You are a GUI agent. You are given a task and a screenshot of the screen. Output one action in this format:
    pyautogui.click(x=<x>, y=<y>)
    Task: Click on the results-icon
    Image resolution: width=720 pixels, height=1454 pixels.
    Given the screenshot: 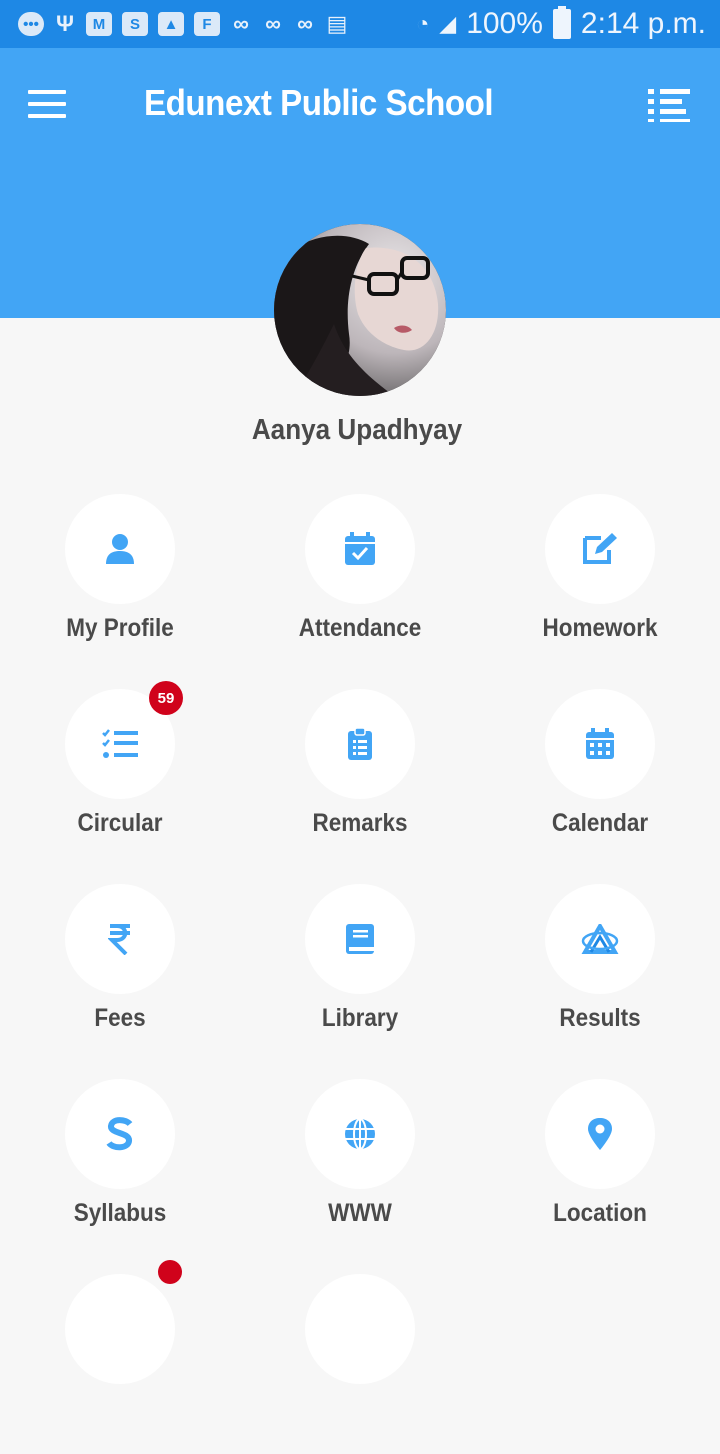 What is the action you would take?
    pyautogui.click(x=600, y=939)
    